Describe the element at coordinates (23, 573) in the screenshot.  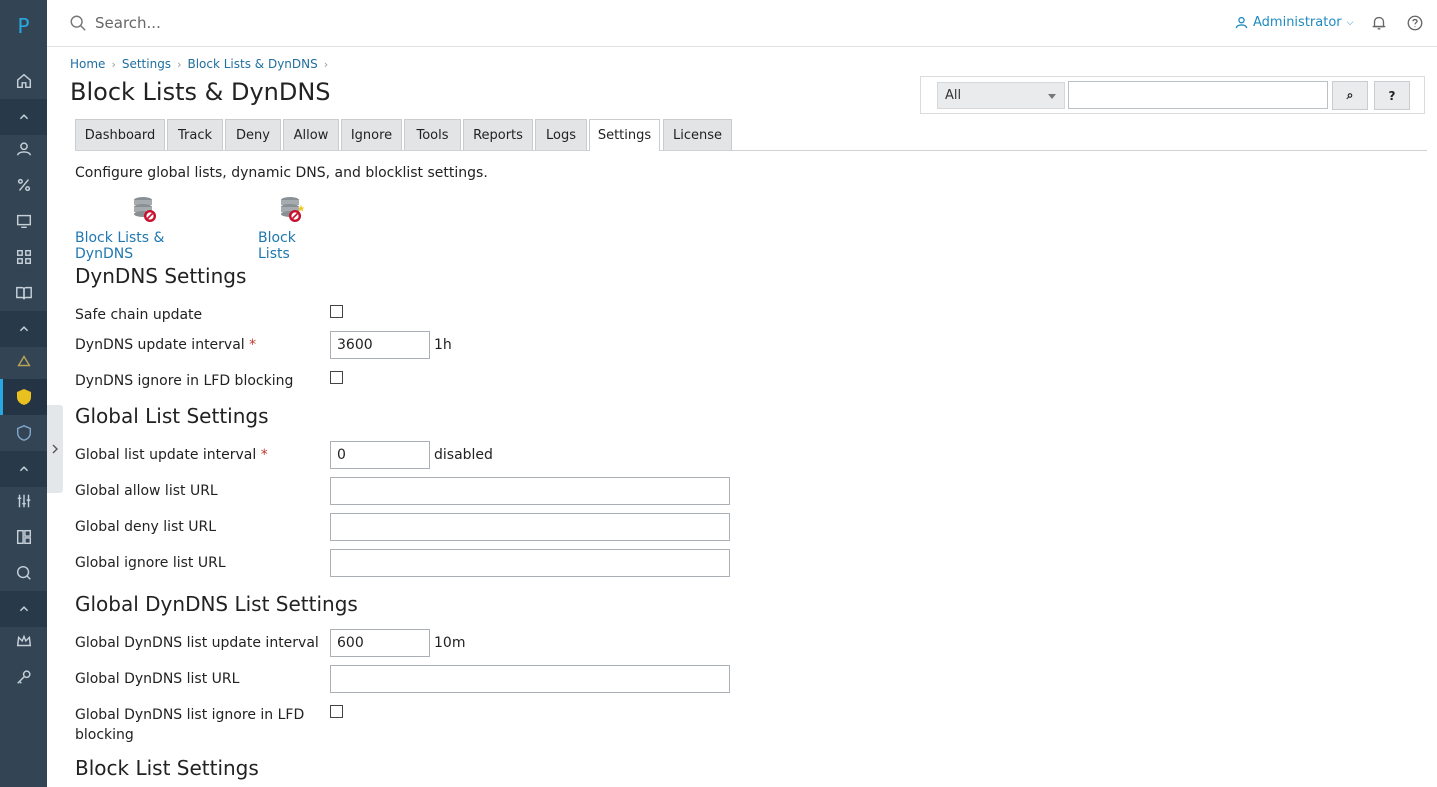
I see `scan-search-icon` at that location.